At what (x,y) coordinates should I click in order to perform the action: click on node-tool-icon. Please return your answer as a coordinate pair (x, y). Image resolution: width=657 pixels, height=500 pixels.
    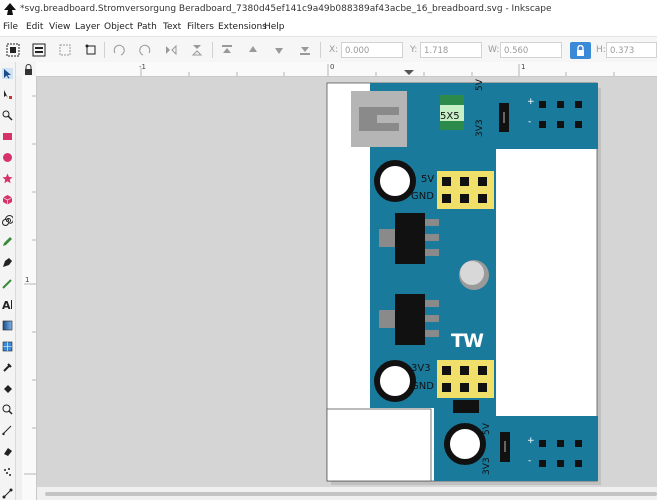
    Looking at the image, I should click on (7, 94).